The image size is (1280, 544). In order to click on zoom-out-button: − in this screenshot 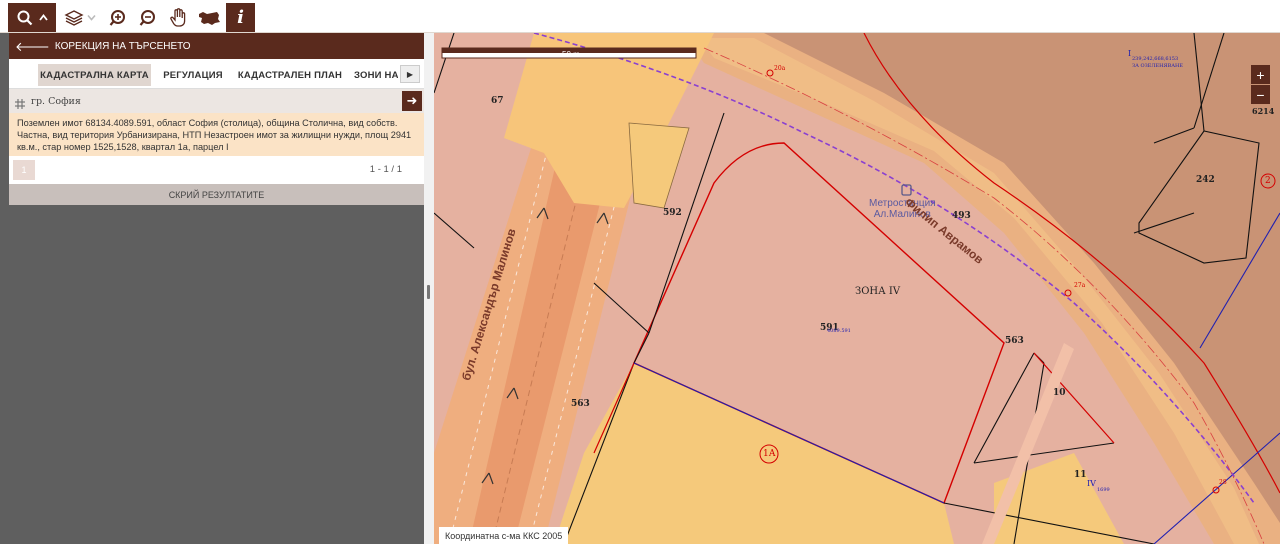, I will do `click(1260, 94)`.